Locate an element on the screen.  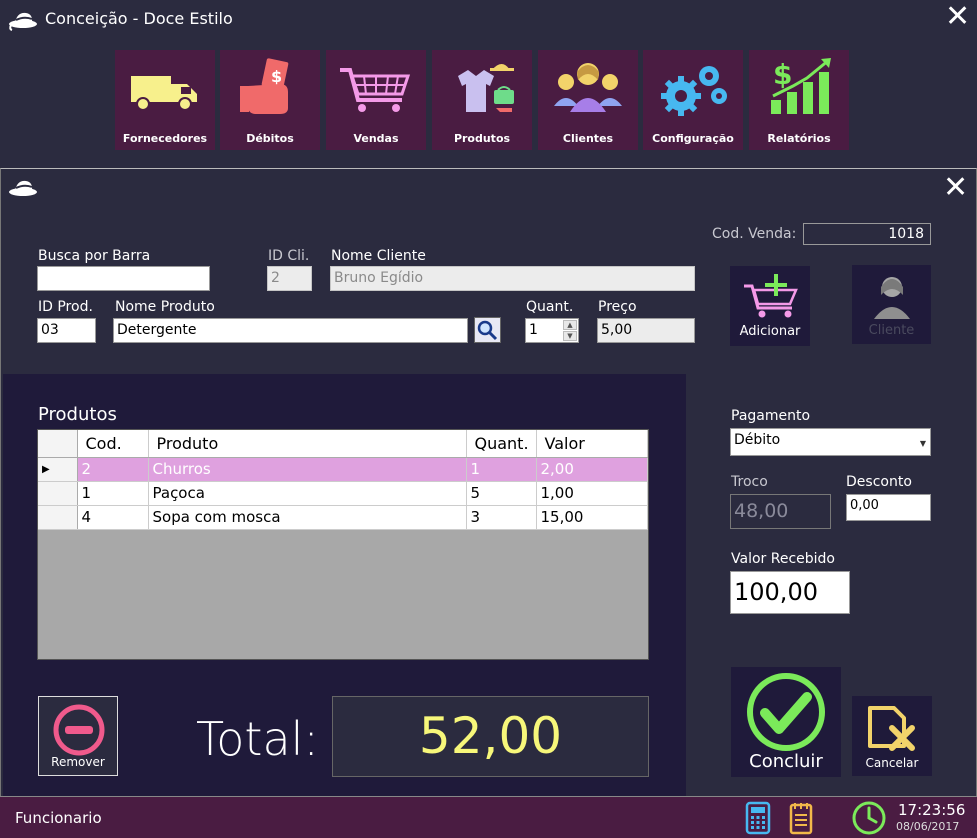
quant-label: Quant. is located at coordinates (550, 307).